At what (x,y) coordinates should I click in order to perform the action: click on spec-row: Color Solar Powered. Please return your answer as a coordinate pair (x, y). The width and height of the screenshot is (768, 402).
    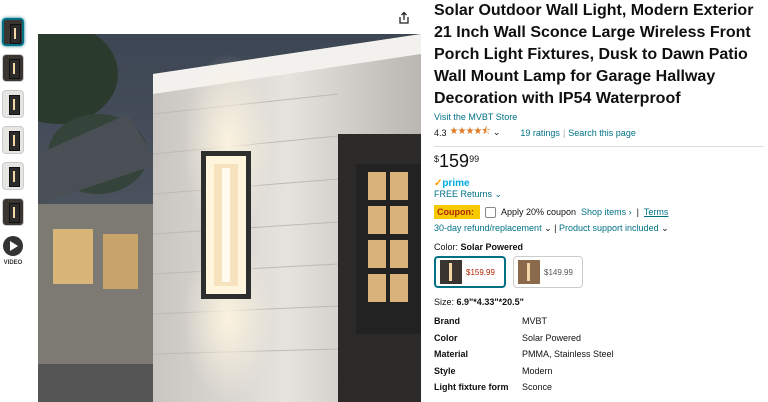
    Looking at the image, I should click on (599, 338).